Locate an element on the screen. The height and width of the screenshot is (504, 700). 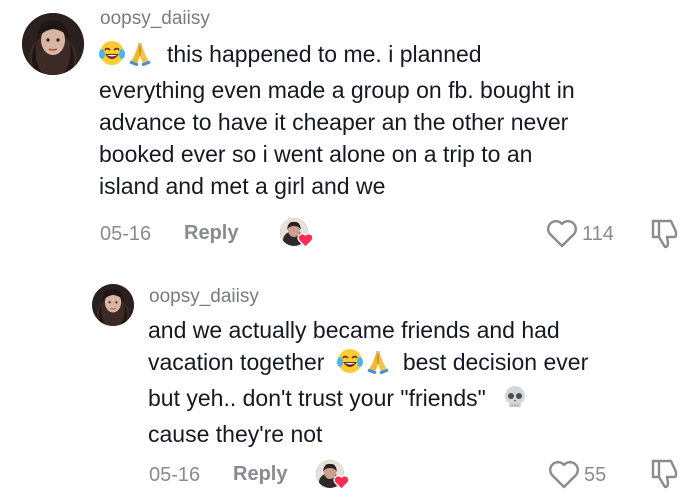
skull-icon is located at coordinates (515, 401).